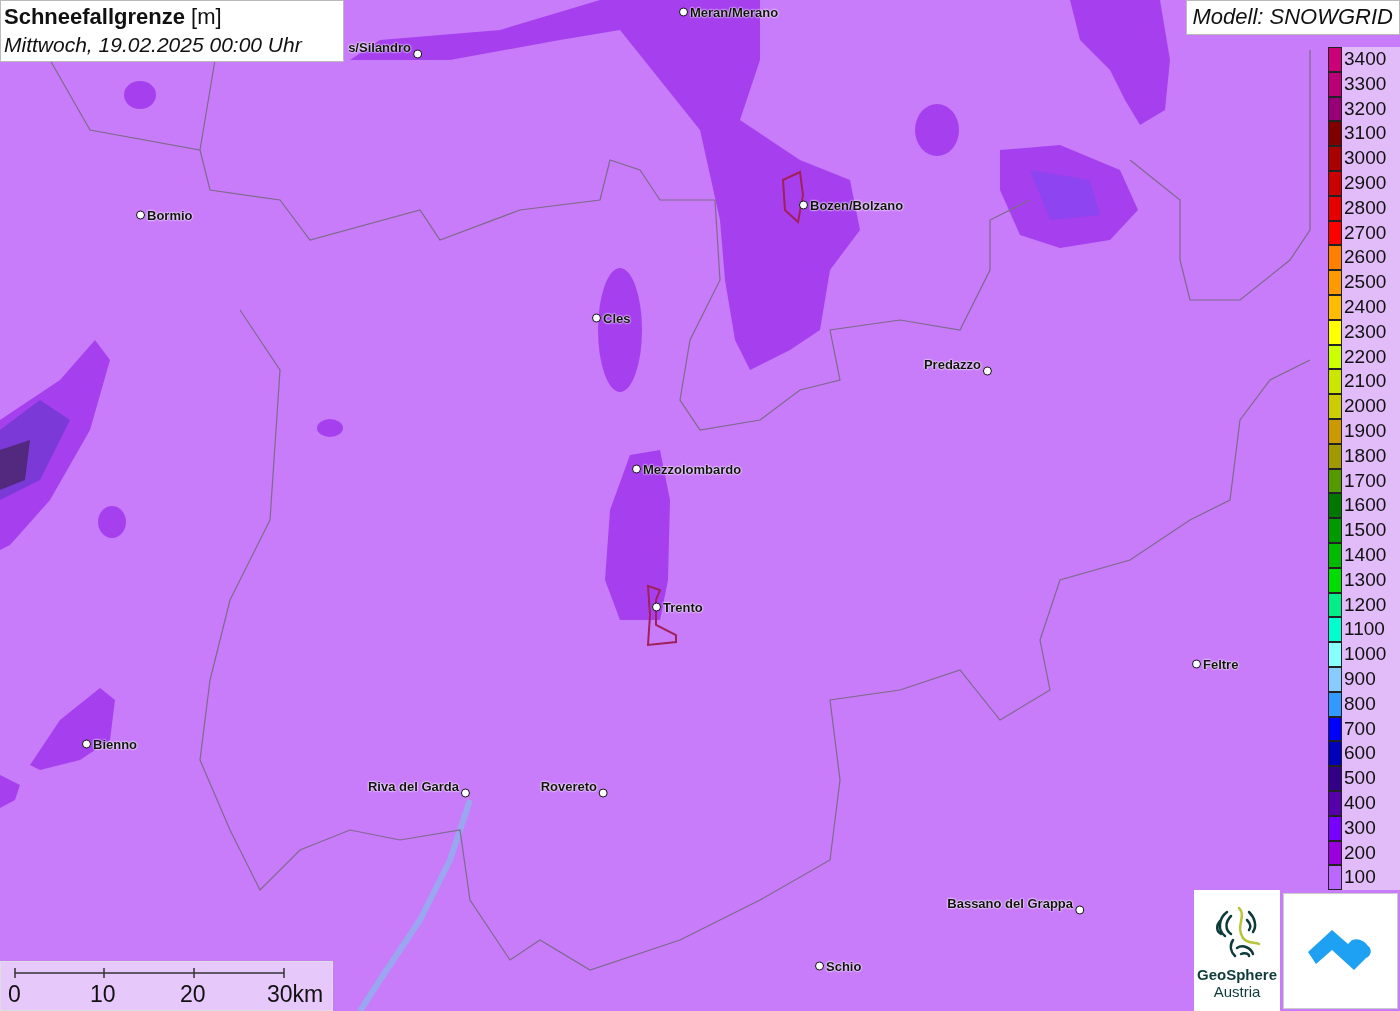  What do you see at coordinates (1221, 664) in the screenshot?
I see `city-label: Feltre` at bounding box center [1221, 664].